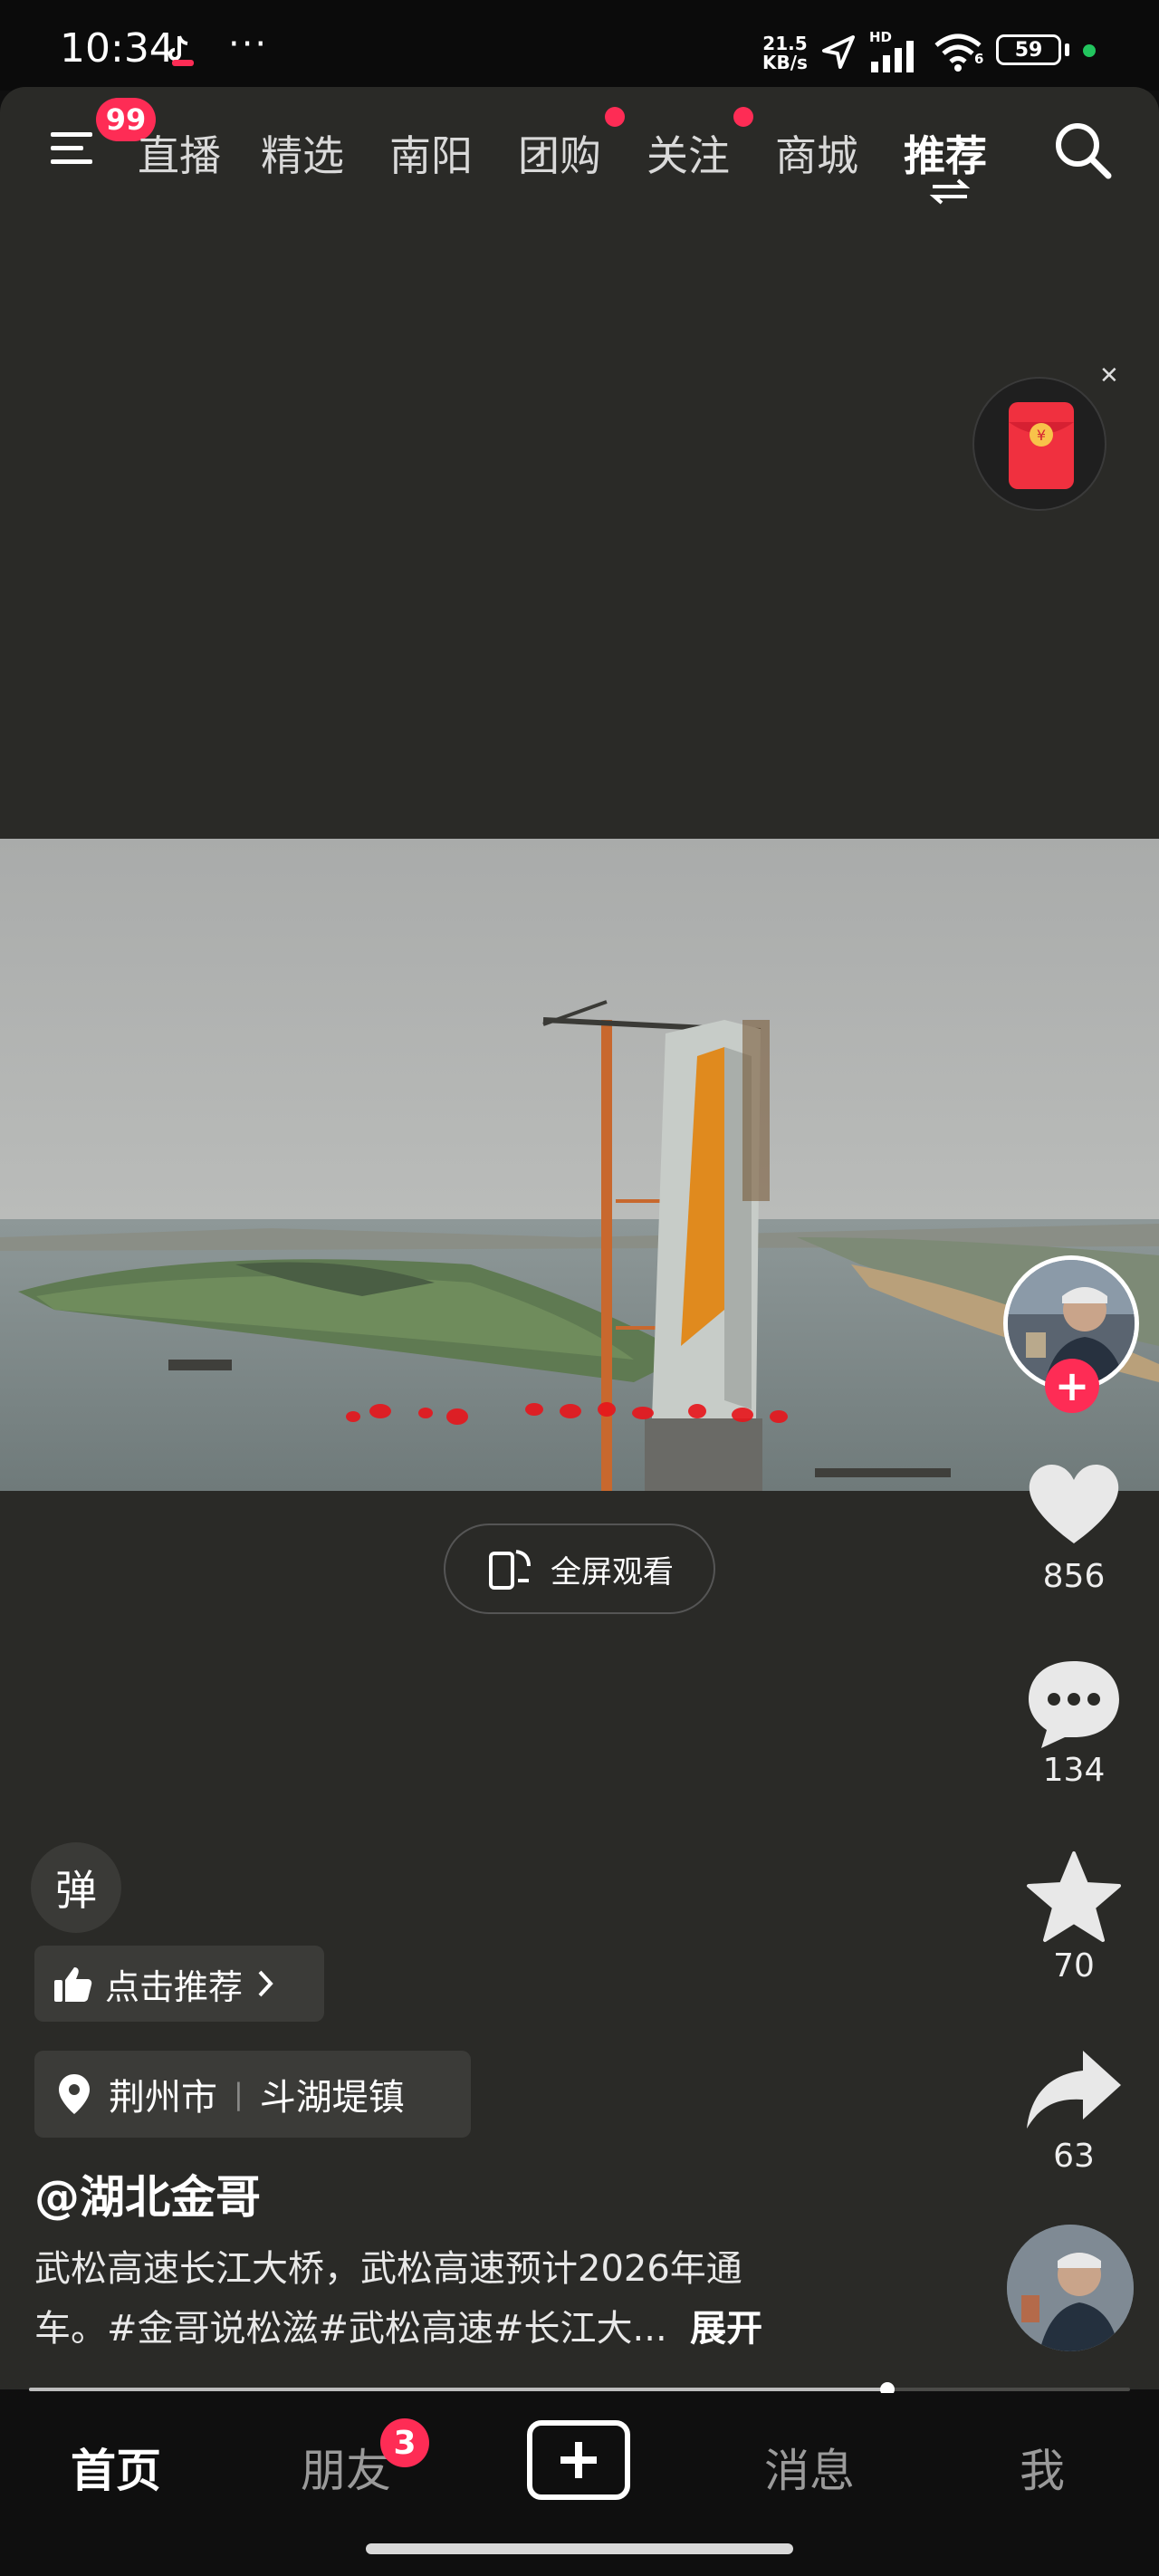 This screenshot has width=1159, height=2576. What do you see at coordinates (1074, 2091) in the screenshot?
I see `share-icon` at bounding box center [1074, 2091].